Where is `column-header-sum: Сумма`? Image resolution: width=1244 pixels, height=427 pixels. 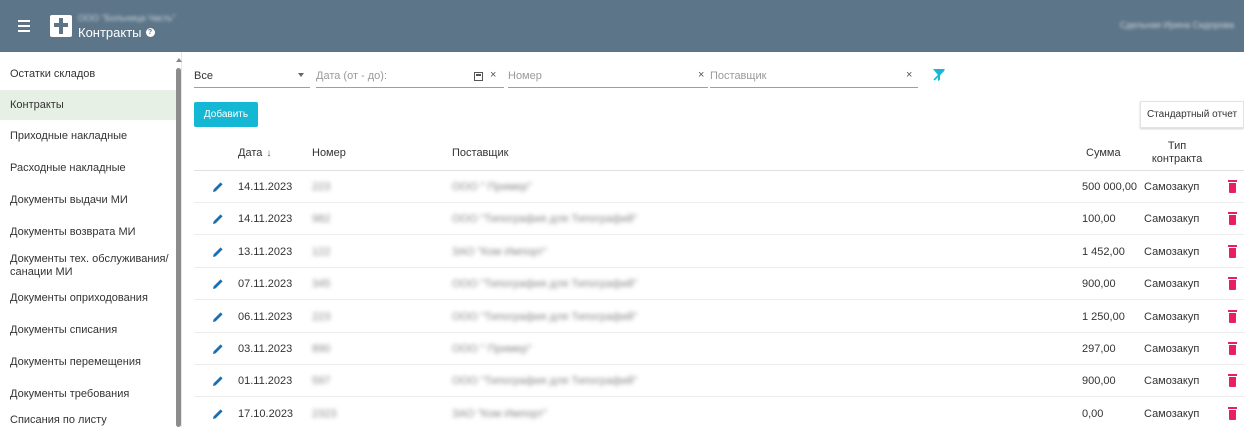
column-header-sum: Сумма is located at coordinates (1103, 153).